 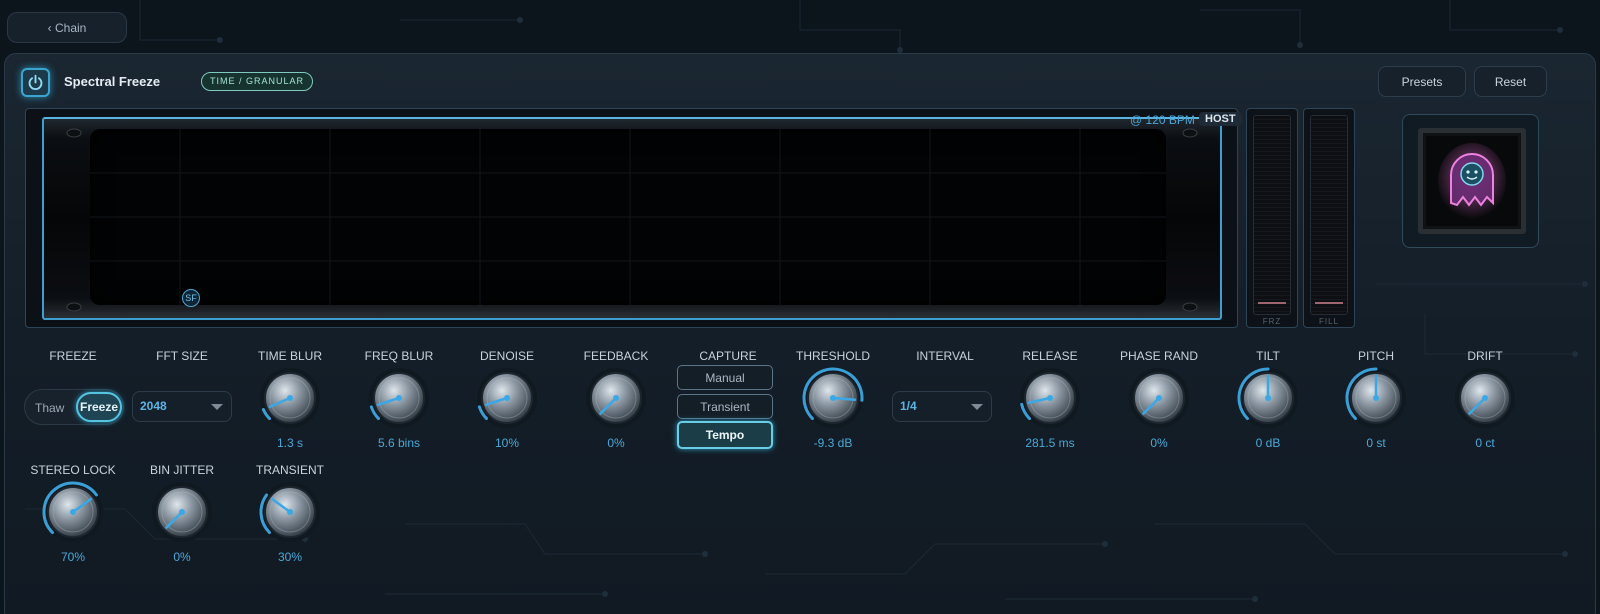 I want to click on thaw-option: Thaw, so click(x=49, y=408).